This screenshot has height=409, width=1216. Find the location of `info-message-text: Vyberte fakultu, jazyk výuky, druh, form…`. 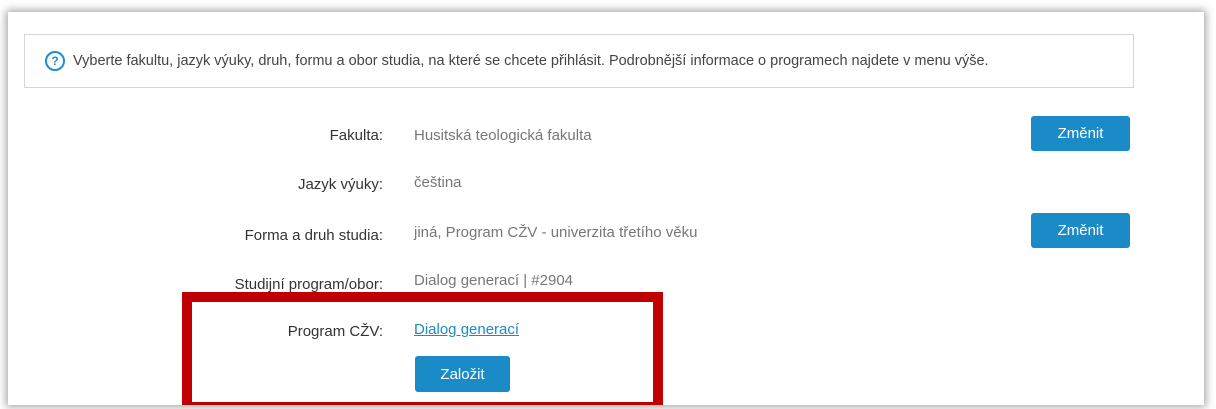

info-message-text: Vyberte fakultu, jazyk výuky, druh, form… is located at coordinates (531, 61).